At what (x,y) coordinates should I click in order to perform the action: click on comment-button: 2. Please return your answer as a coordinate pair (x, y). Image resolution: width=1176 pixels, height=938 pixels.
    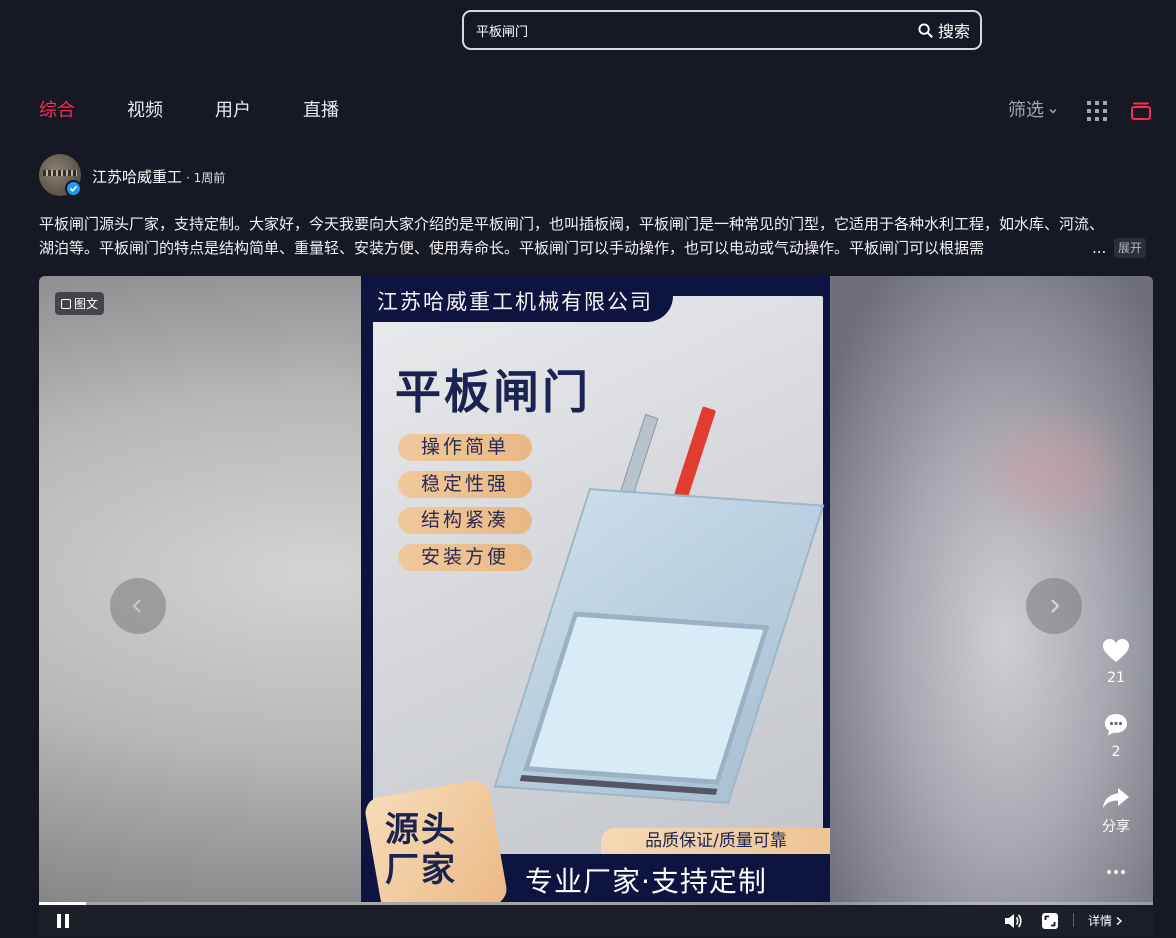
    Looking at the image, I should click on (1116, 736).